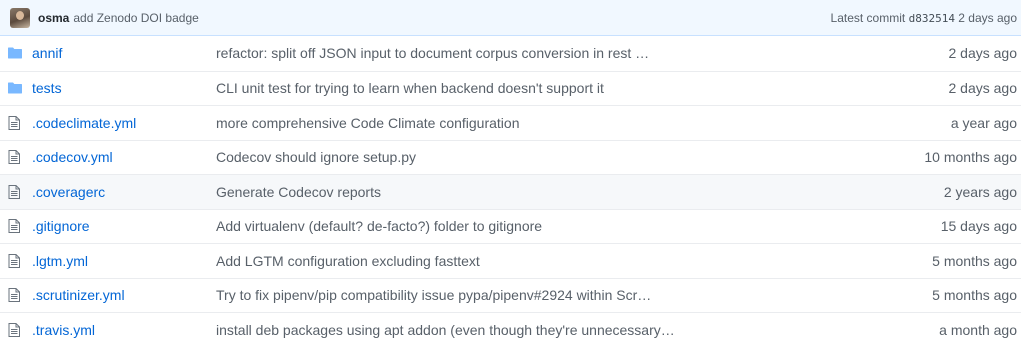 The image size is (1021, 347). What do you see at coordinates (486, 157) in the screenshot?
I see `commit-message-link: Codecov should ignore setup.py` at bounding box center [486, 157].